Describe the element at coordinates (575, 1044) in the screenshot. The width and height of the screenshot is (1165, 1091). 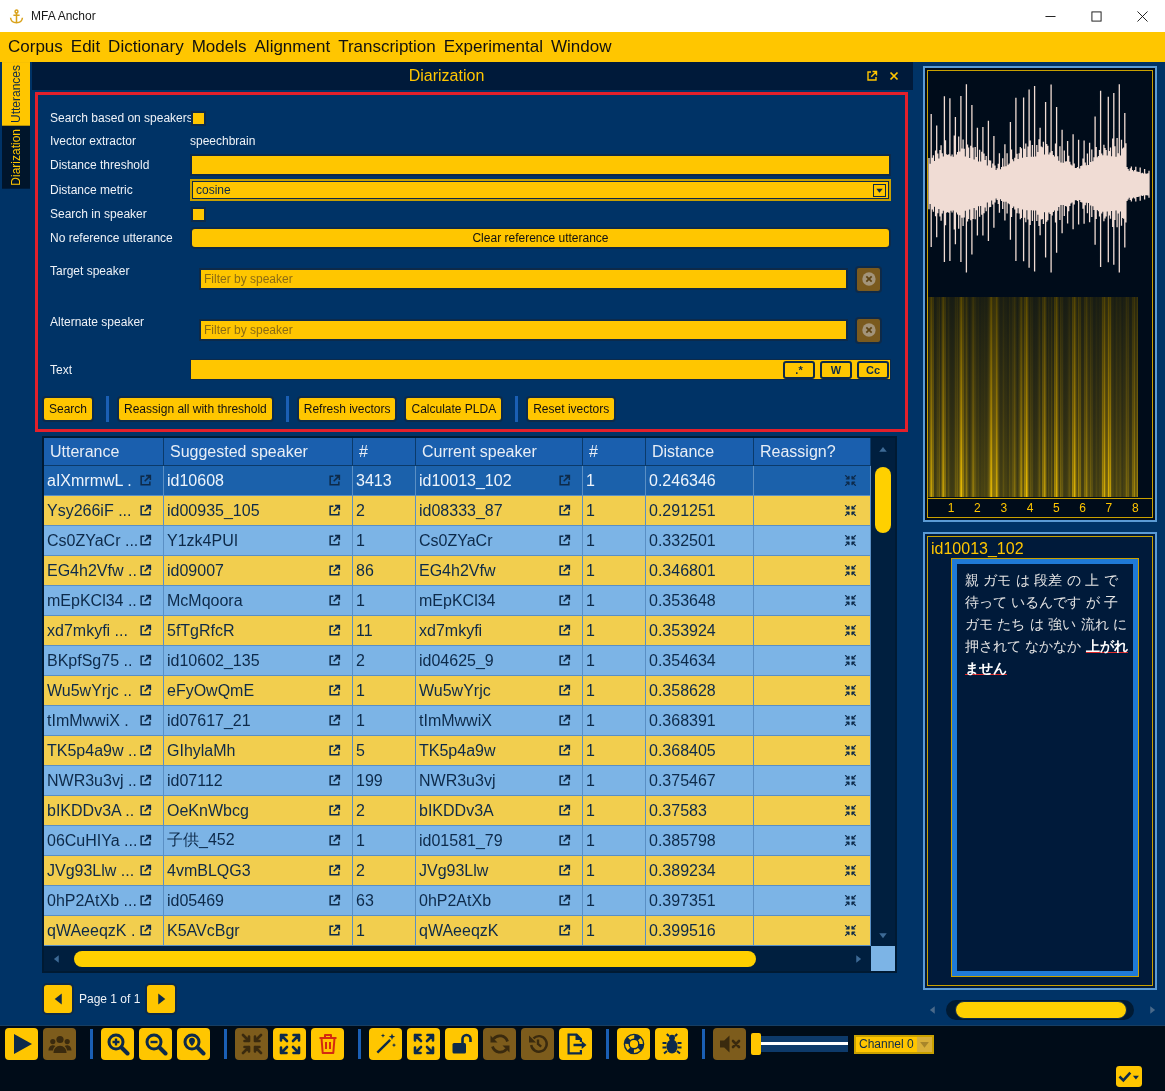
I see `export-button` at that location.